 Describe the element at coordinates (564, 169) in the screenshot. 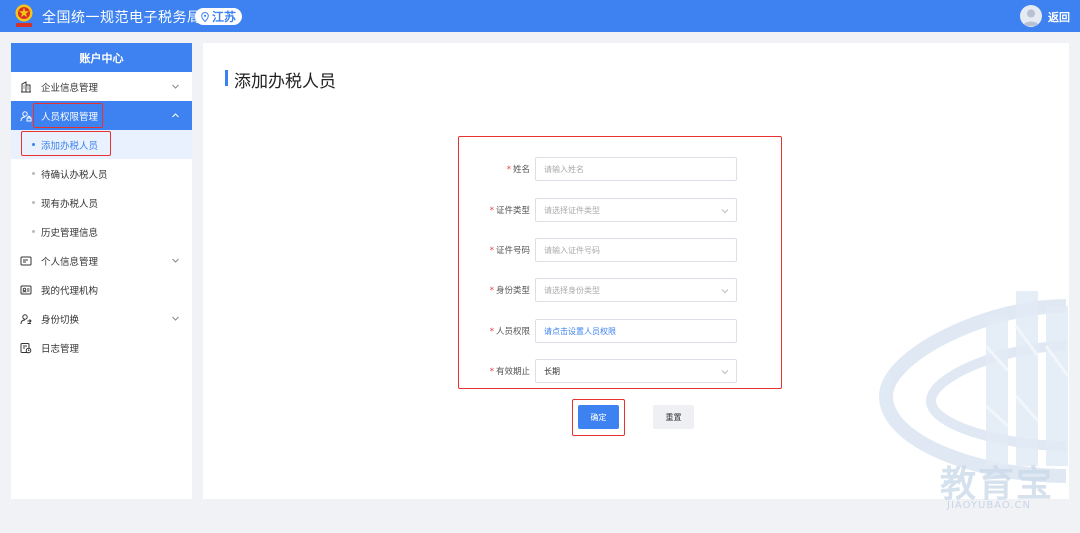

I see `name-placeholder: 请输入姓名` at that location.